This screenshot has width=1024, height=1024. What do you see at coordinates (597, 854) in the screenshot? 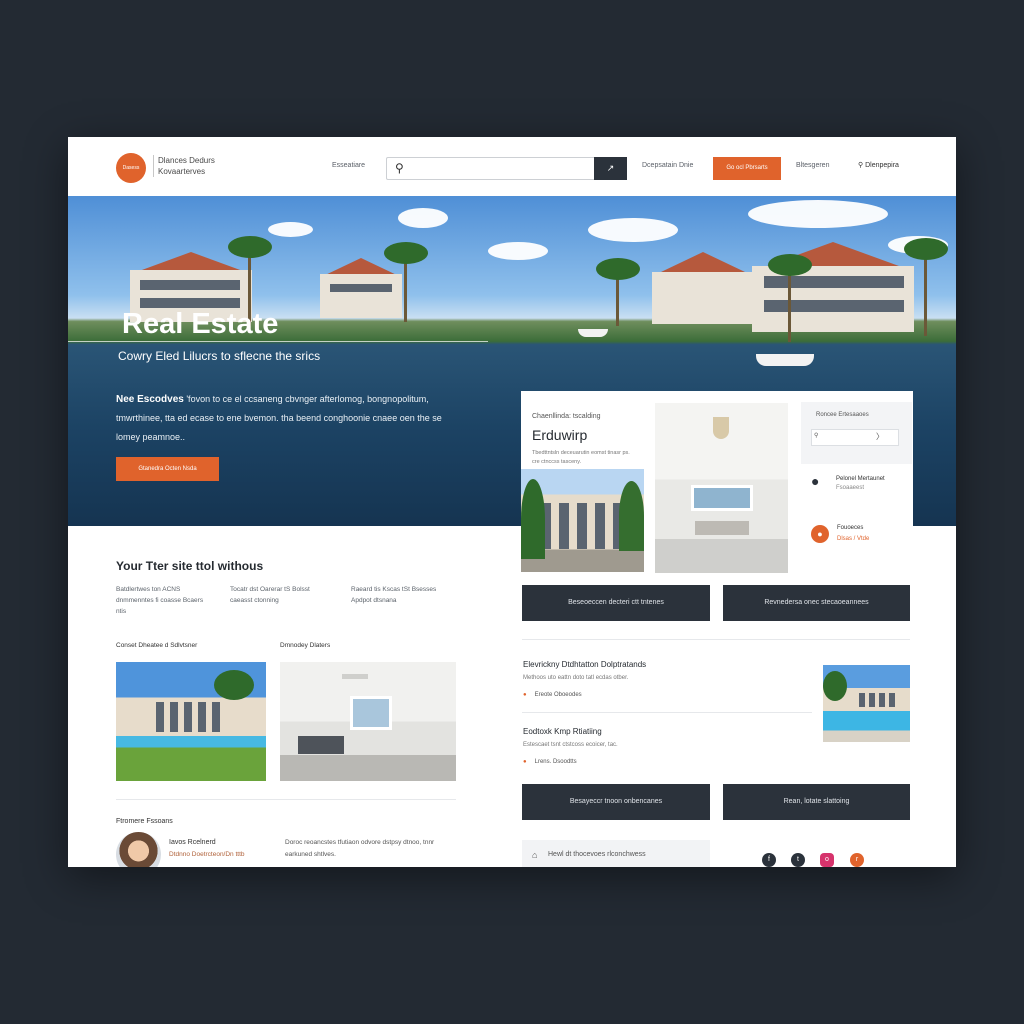
I see `footer-info-text: Hewl dt thocevoes rlconchwess` at bounding box center [597, 854].